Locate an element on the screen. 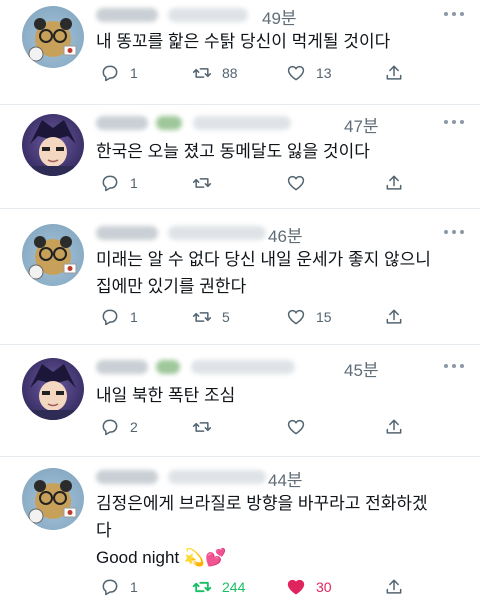 The width and height of the screenshot is (480, 612). action-bar: 1 5 15 is located at coordinates (281, 317).